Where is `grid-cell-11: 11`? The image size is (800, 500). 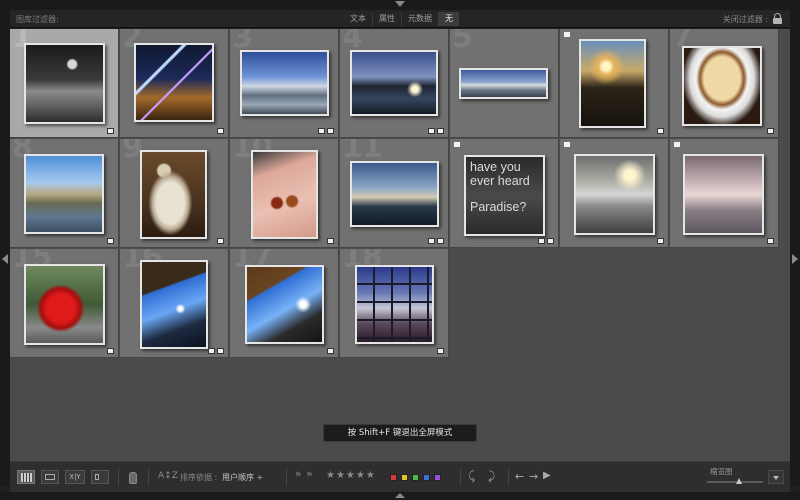 grid-cell-11: 11 is located at coordinates (394, 193).